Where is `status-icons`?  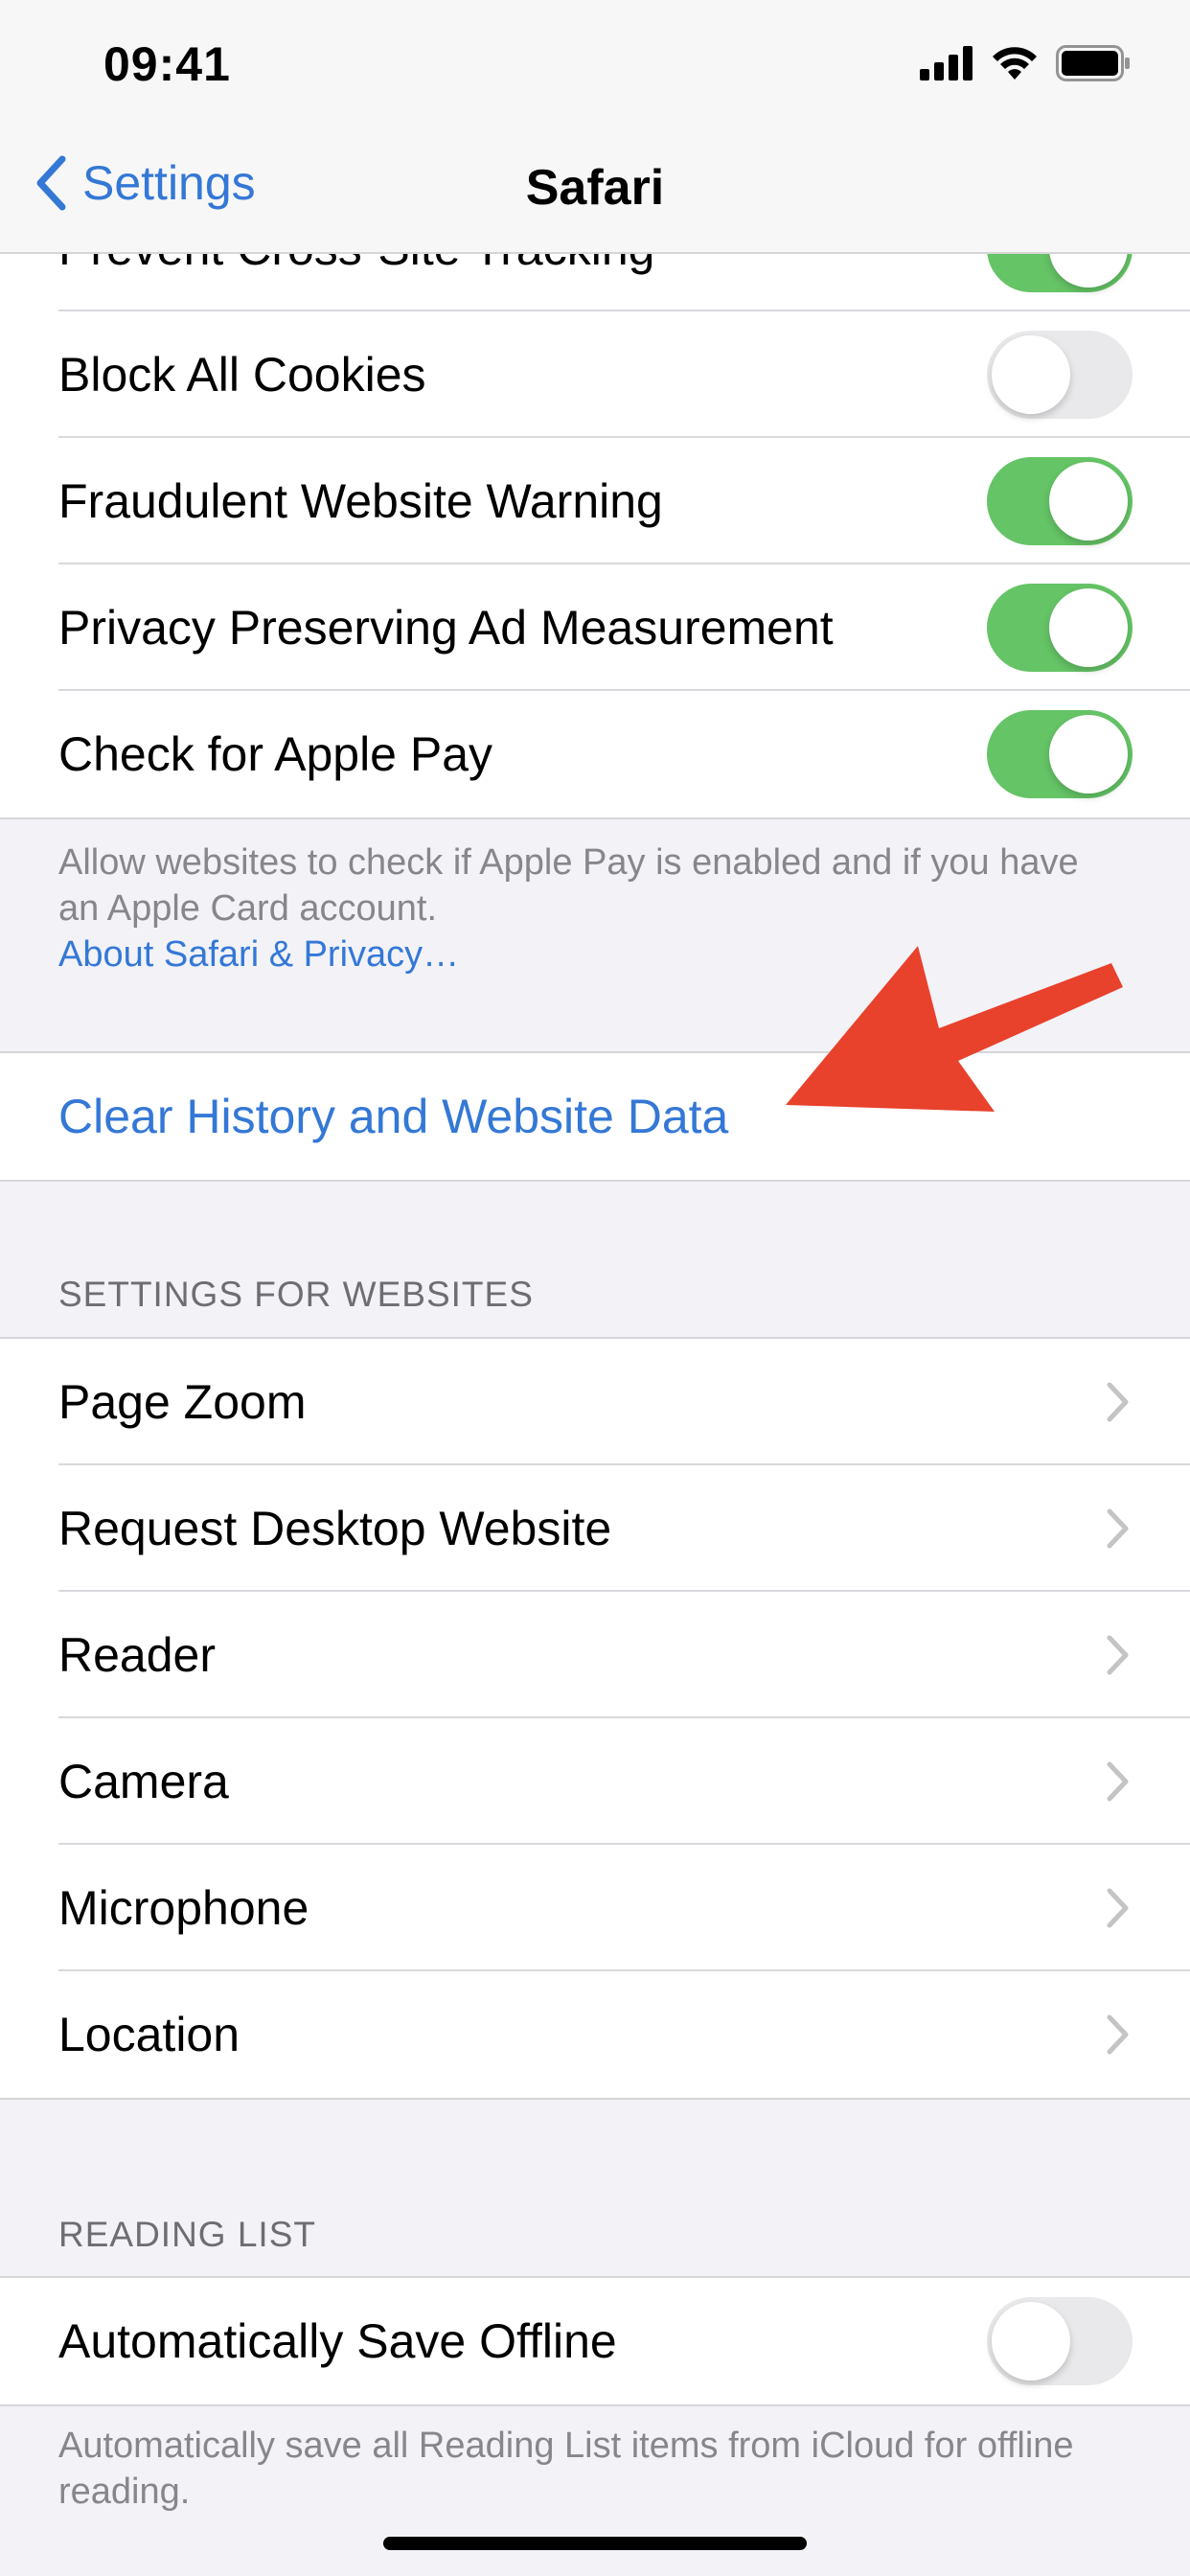 status-icons is located at coordinates (1026, 63).